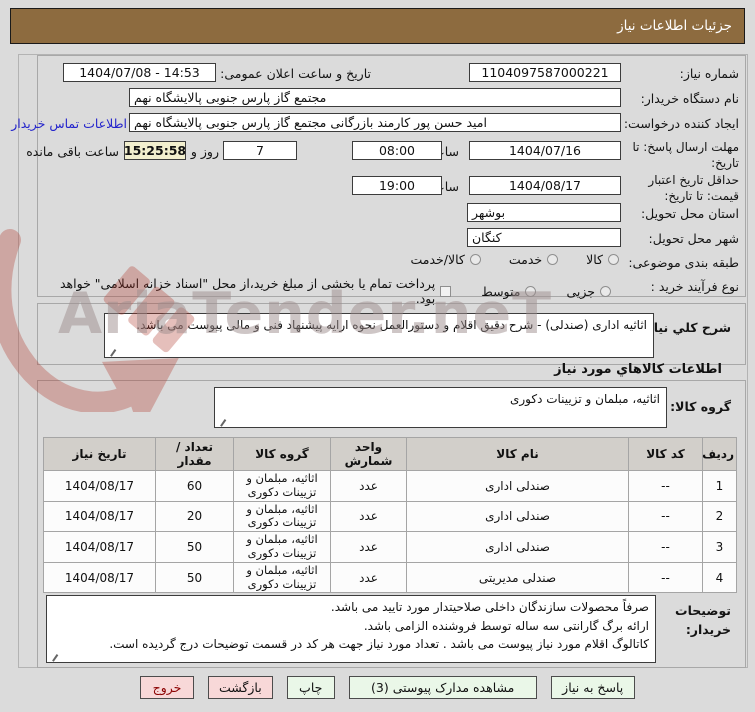 The height and width of the screenshot is (712, 755). I want to click on delivery-province-field: بوشهر, so click(544, 212).